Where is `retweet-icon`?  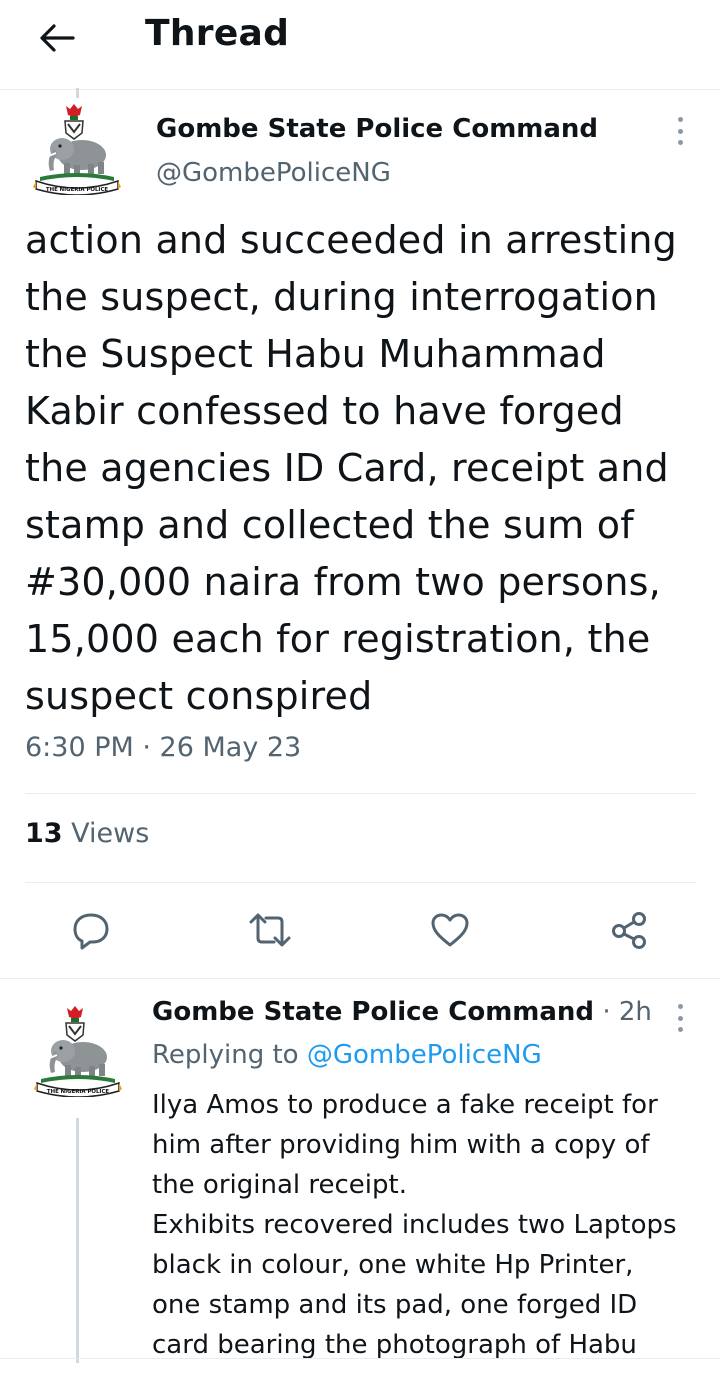 retweet-icon is located at coordinates (270, 930).